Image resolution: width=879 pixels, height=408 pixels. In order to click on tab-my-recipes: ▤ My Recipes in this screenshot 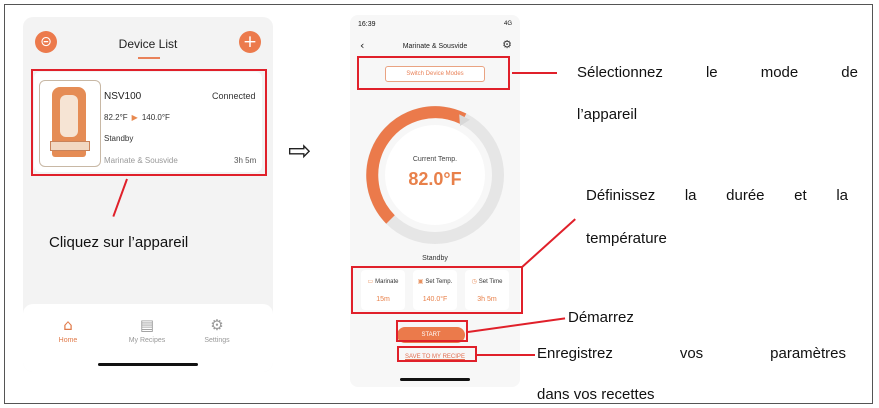, I will do `click(147, 330)`.